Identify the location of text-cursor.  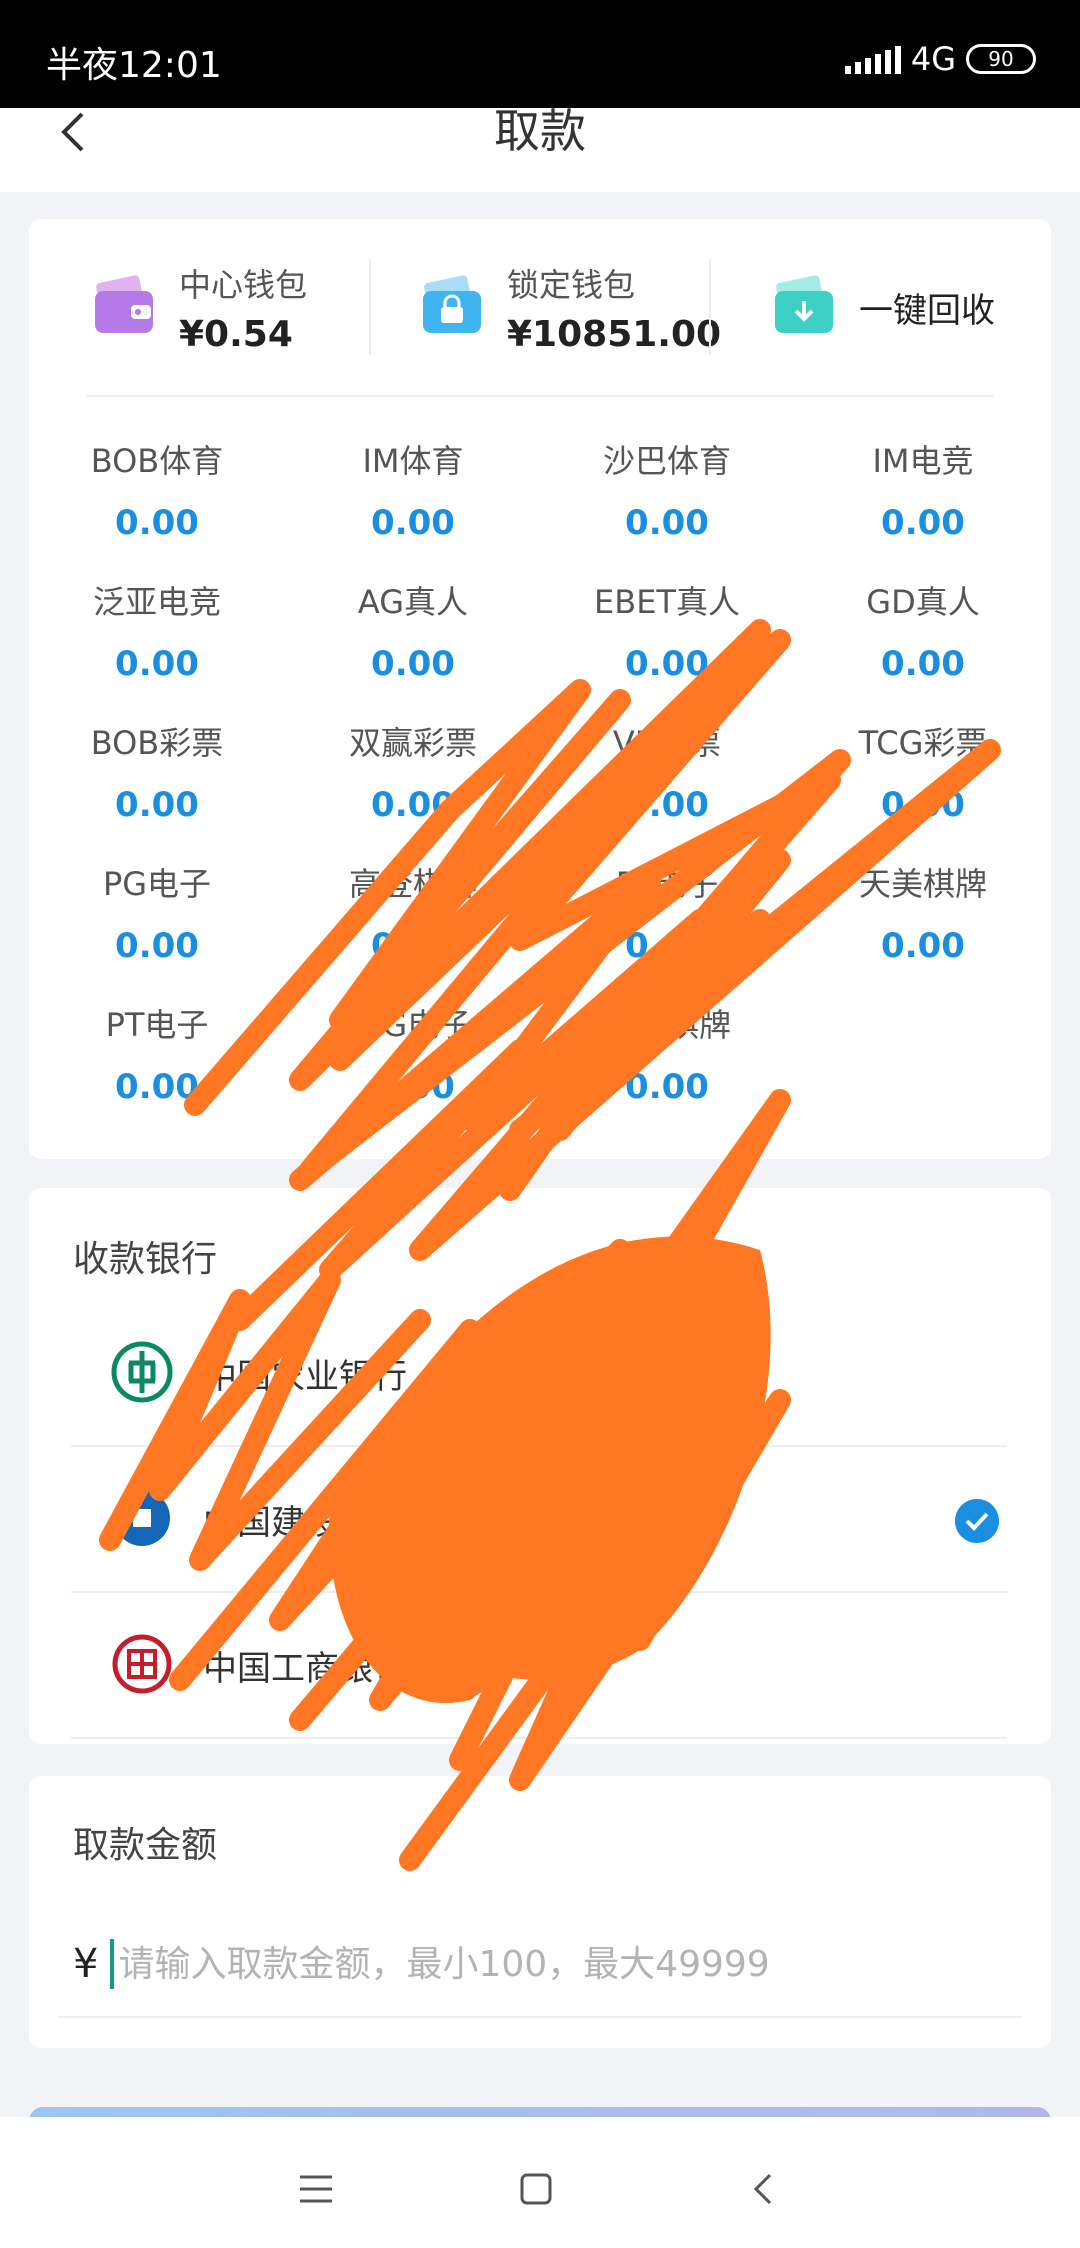
(112, 1964).